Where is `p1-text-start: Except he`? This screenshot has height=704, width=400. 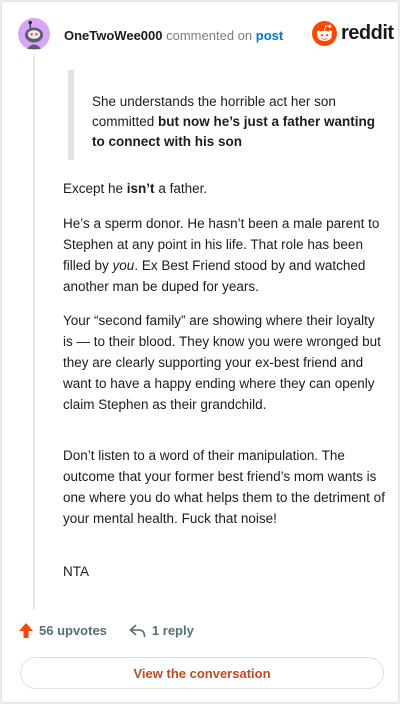 p1-text-start: Except he is located at coordinates (95, 188).